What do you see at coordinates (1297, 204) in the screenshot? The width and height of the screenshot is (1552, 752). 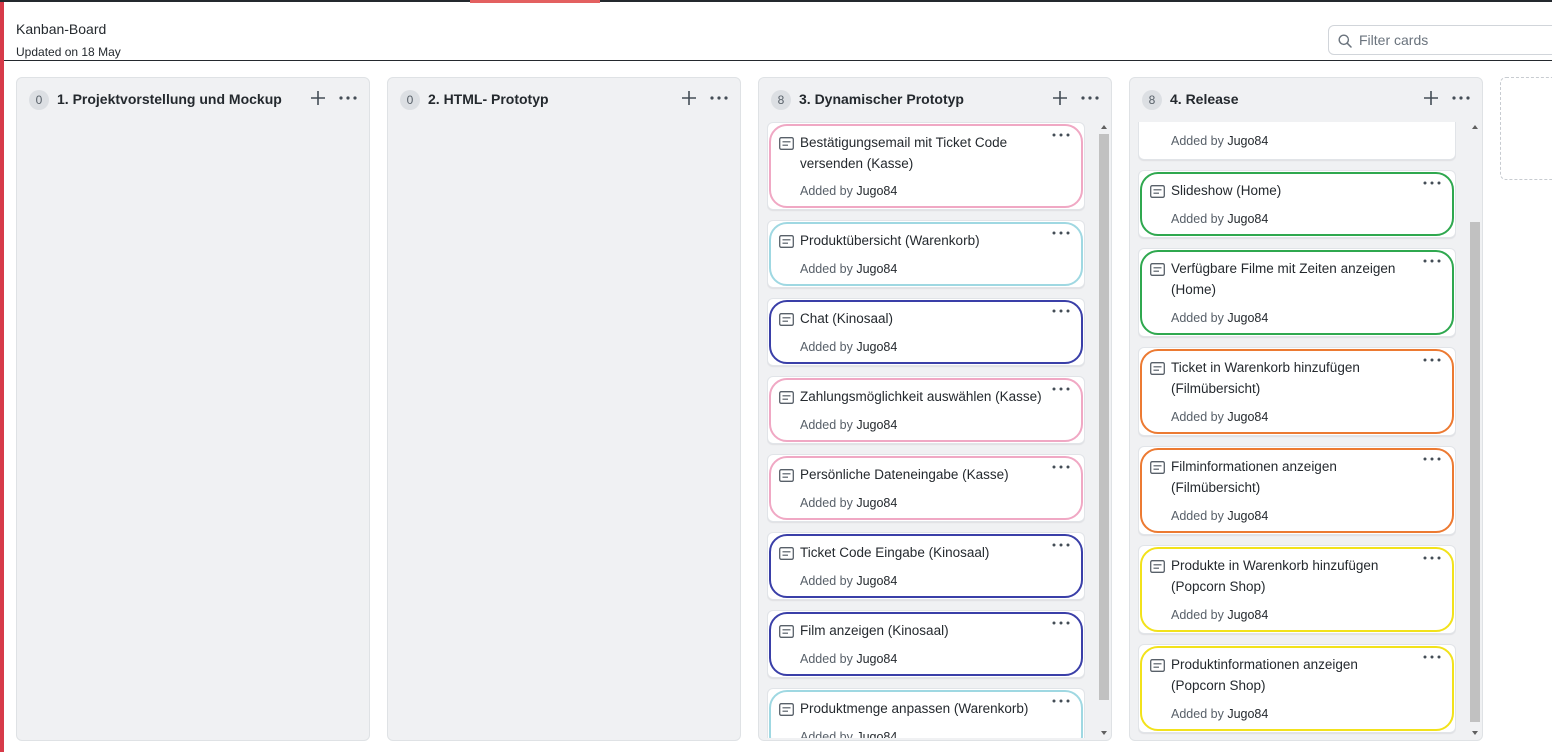 I see `card: Slideshow (Home) Added by Jugo84` at bounding box center [1297, 204].